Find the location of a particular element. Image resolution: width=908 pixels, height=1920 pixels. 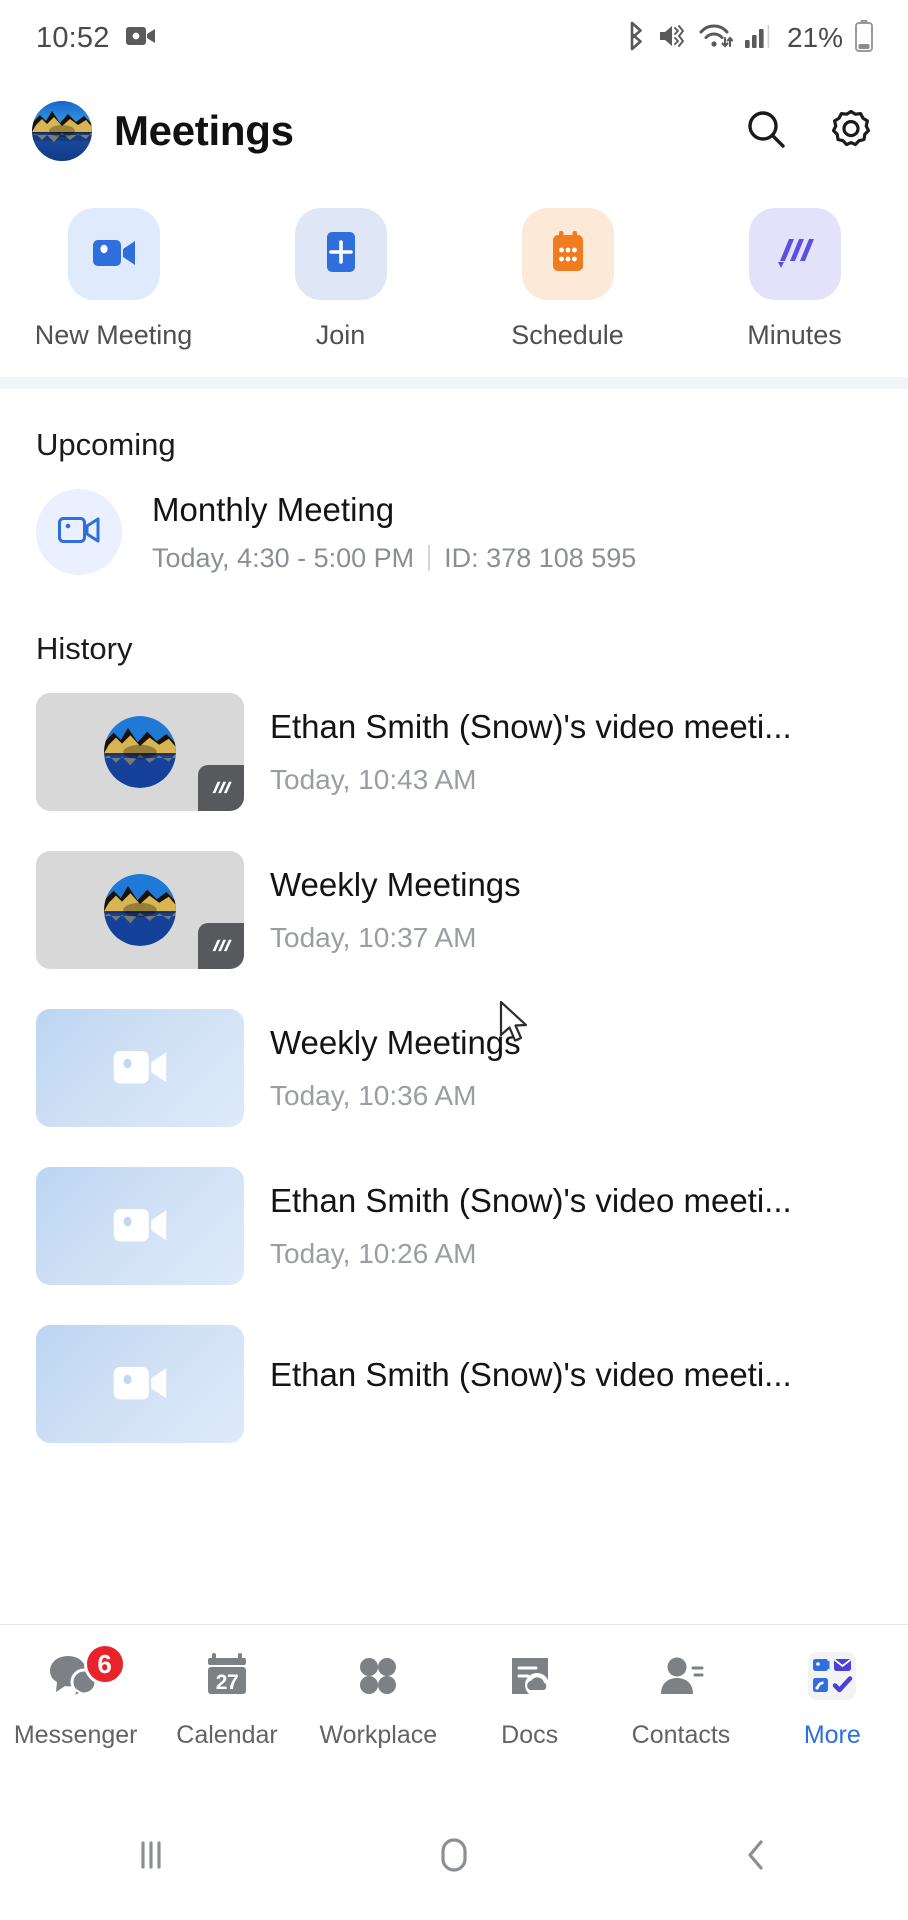

grid-dots-icon is located at coordinates (378, 1678).